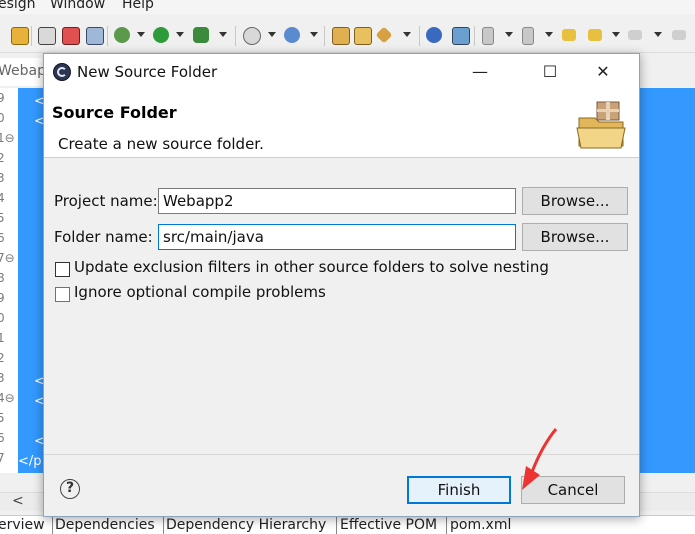 Image resolution: width=695 pixels, height=534 pixels. Describe the element at coordinates (95, 36) in the screenshot. I see `toggle-breakpoint-icon` at that location.